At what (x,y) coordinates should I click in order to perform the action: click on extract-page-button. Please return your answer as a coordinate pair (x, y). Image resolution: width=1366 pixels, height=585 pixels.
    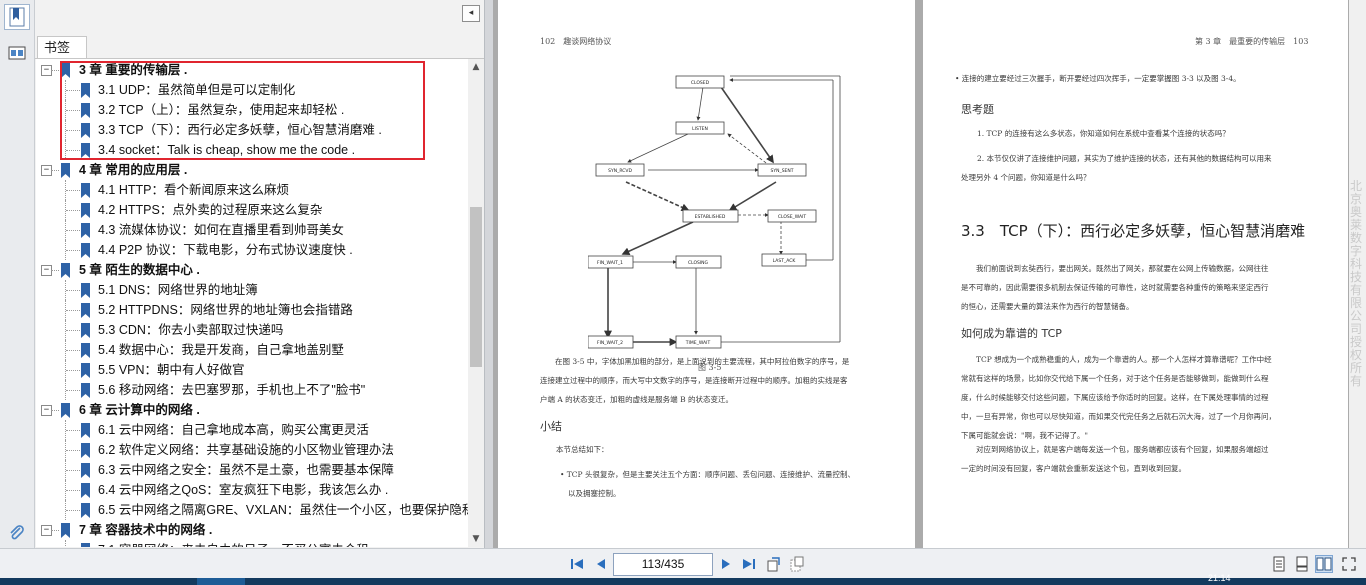
    Looking at the image, I should click on (797, 564).